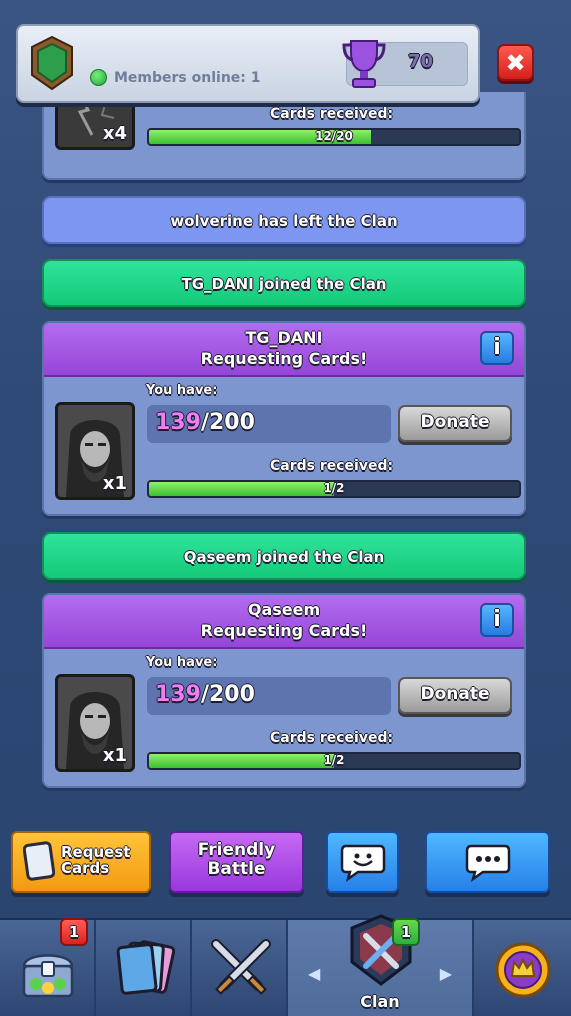  Describe the element at coordinates (284, 283) in the screenshot. I see `event-member-joined: TG_DANI joined the Clan` at that location.